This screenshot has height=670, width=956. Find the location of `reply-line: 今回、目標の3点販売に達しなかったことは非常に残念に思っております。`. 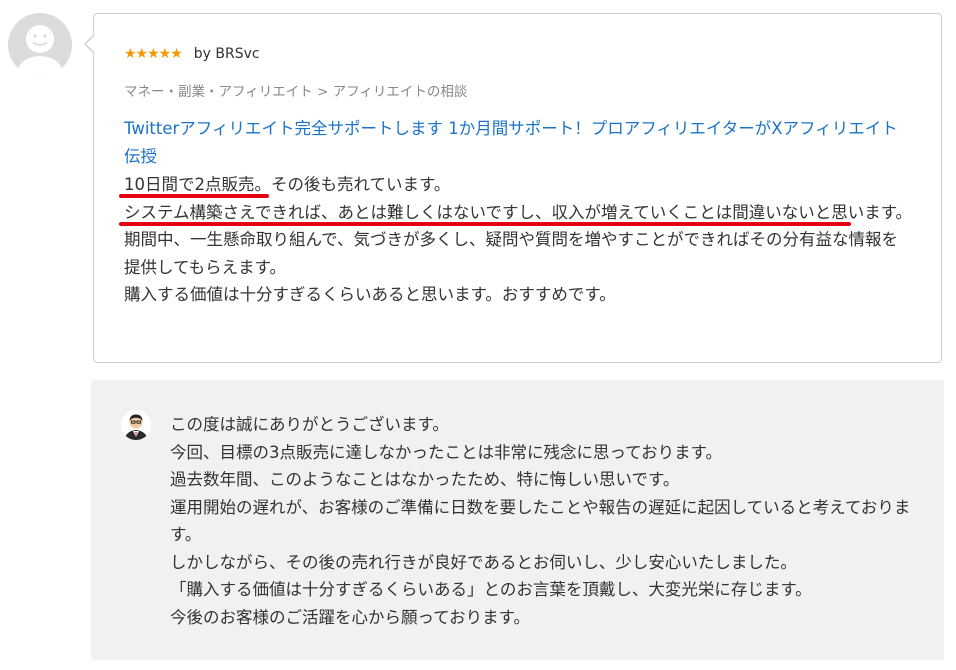

reply-line: 今回、目標の3点販売に達しなかったことは非常に残念に思っております。 is located at coordinates (446, 452).